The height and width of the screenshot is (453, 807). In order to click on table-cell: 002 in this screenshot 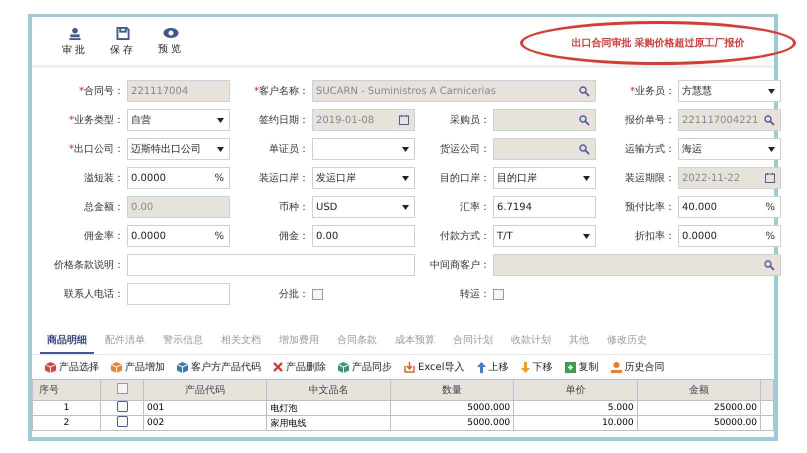, I will do `click(205, 423)`.